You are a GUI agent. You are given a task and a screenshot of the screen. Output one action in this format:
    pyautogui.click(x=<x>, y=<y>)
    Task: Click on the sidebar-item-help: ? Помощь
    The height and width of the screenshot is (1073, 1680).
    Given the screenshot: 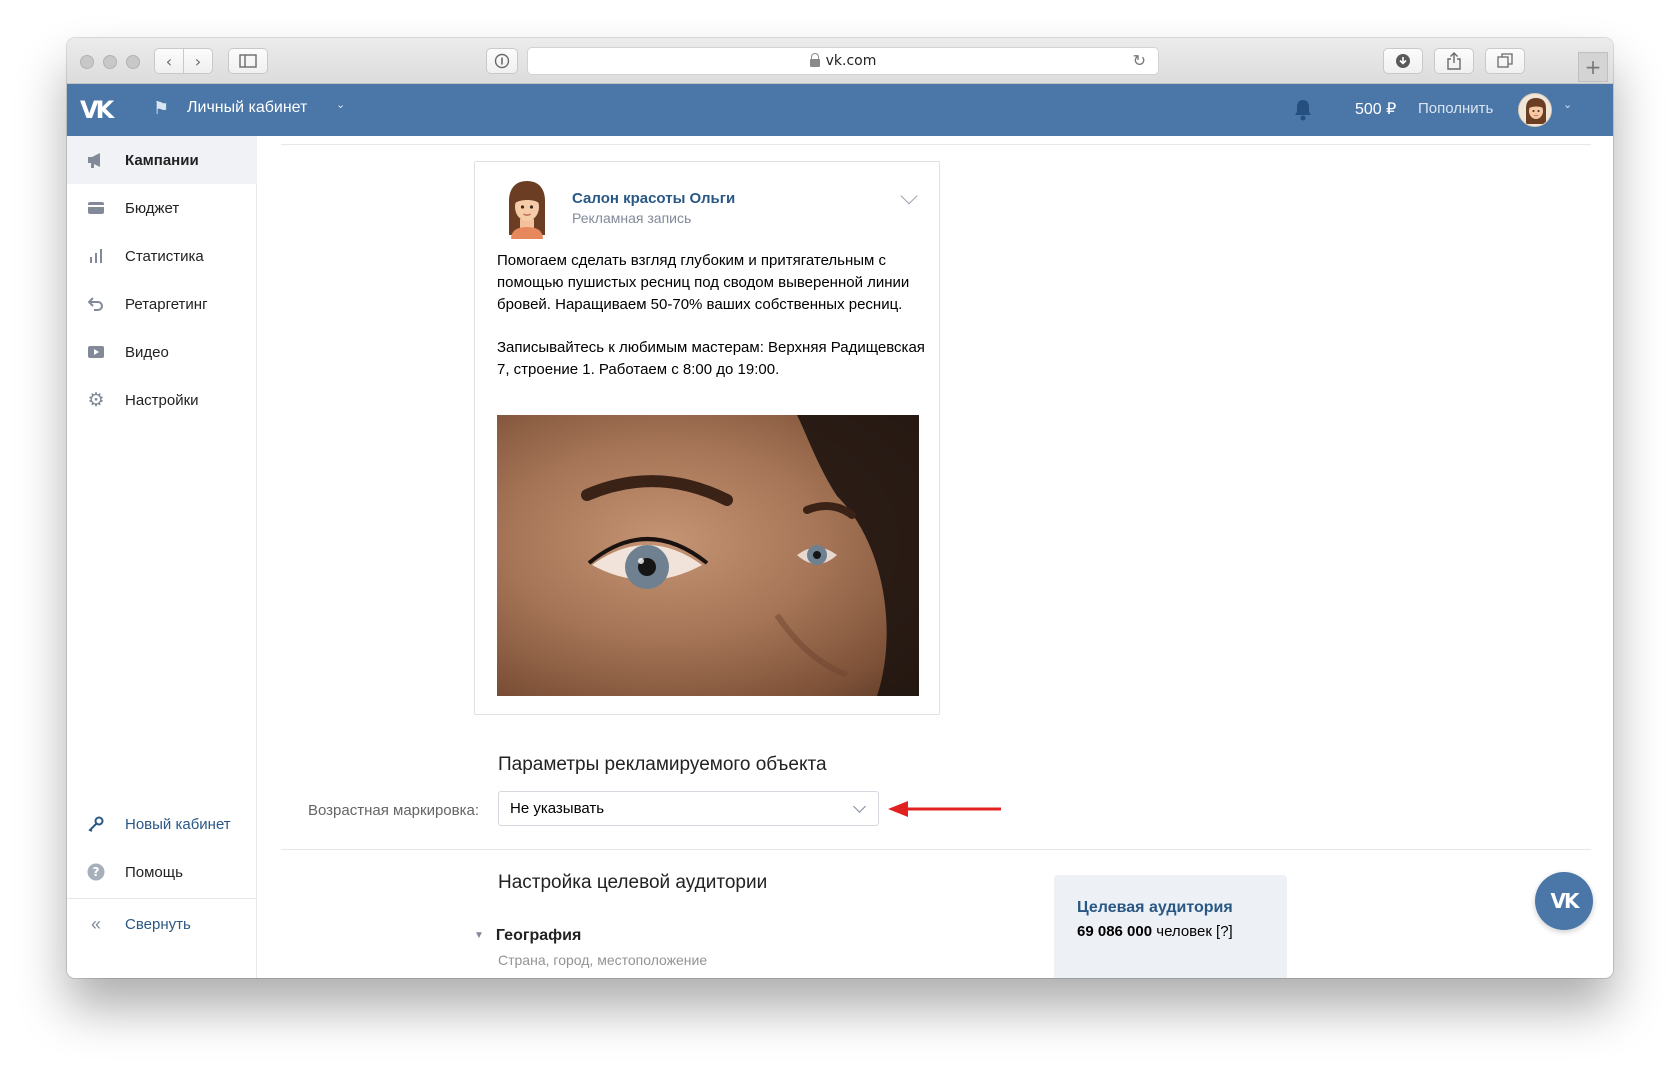 What is the action you would take?
    pyautogui.click(x=162, y=872)
    